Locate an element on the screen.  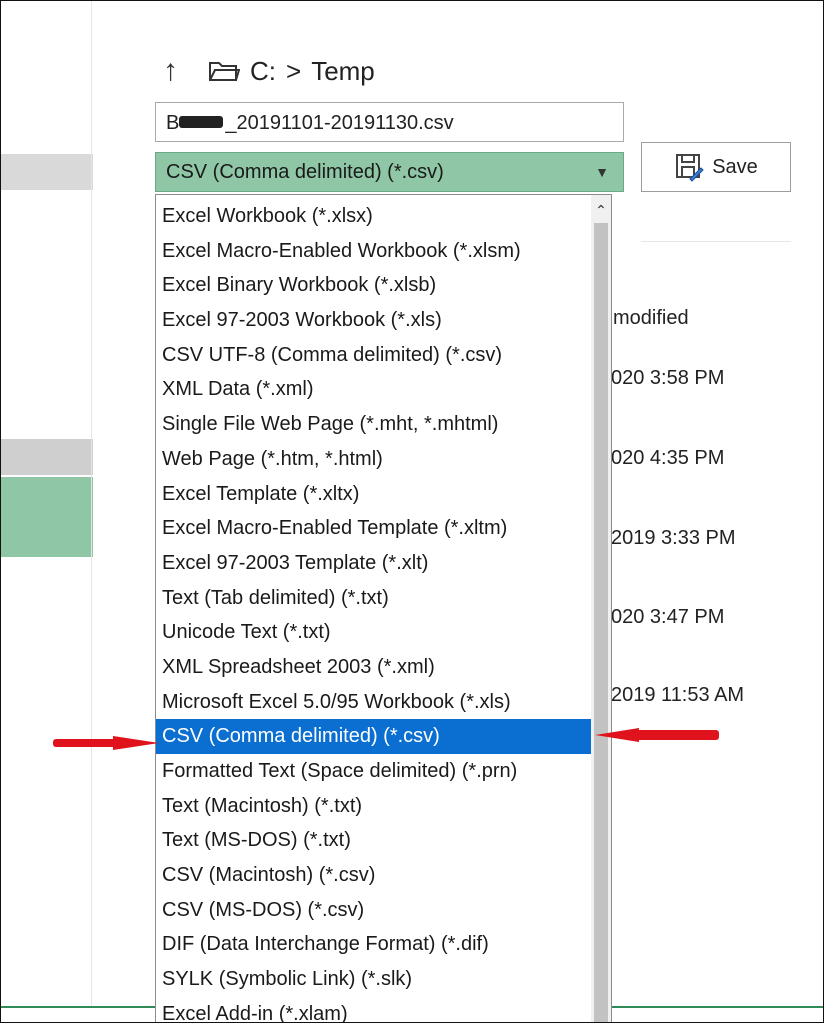
filename-input: B _20191101-20191130.csv is located at coordinates (389, 122).